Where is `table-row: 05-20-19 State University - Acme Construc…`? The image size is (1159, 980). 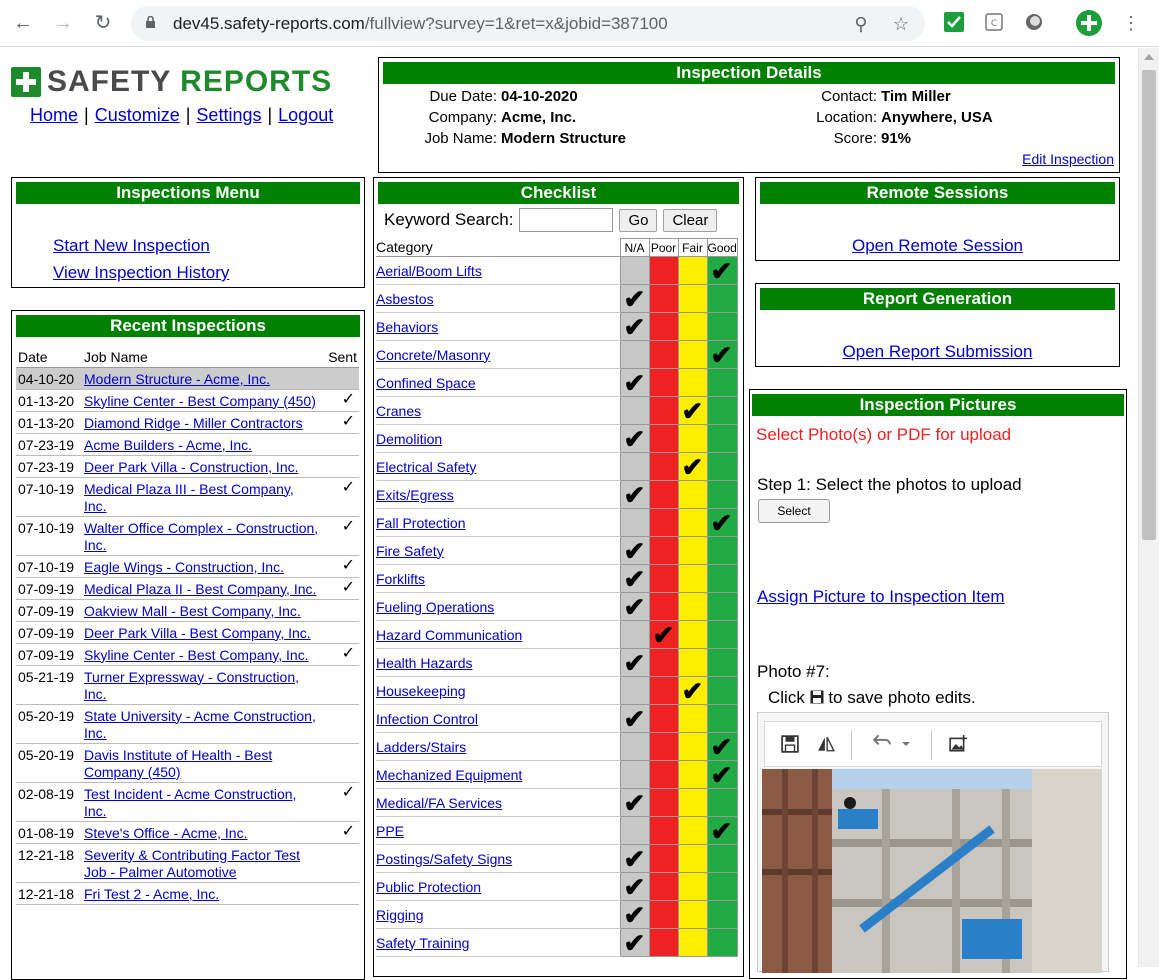
table-row: 05-20-19 State University - Acme Construc… is located at coordinates (187, 724).